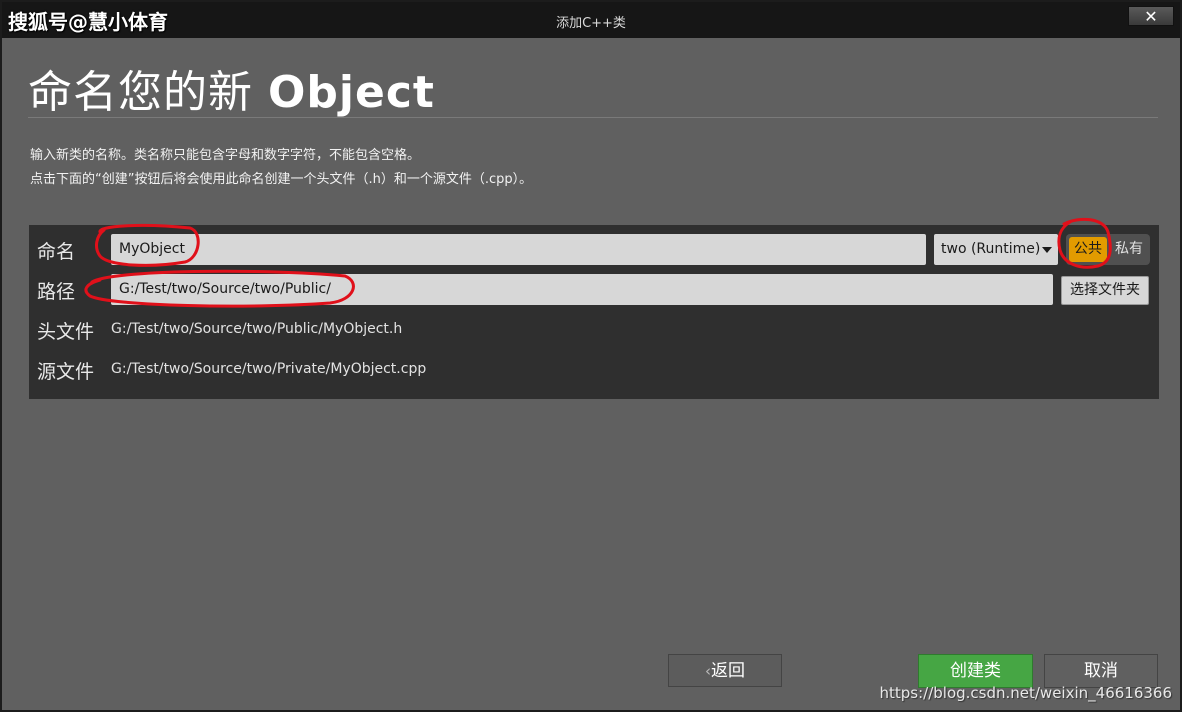  What do you see at coordinates (225, 155) in the screenshot?
I see `description-line-1: 输入新类的名称。类名称只能包含字母和数字字符，不能包含空格。` at bounding box center [225, 155].